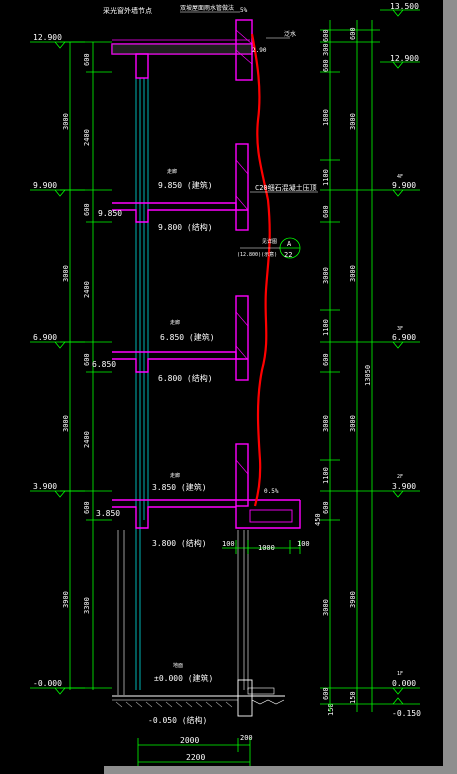 The width and height of the screenshot is (457, 774). What do you see at coordinates (228, 544) in the screenshot?
I see `ledge-dim-100-a: 100` at bounding box center [228, 544].